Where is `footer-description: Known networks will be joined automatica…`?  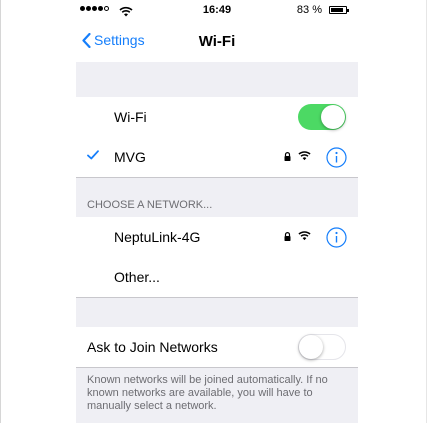
footer-description: Known networks will be joined automatica… is located at coordinates (207, 393).